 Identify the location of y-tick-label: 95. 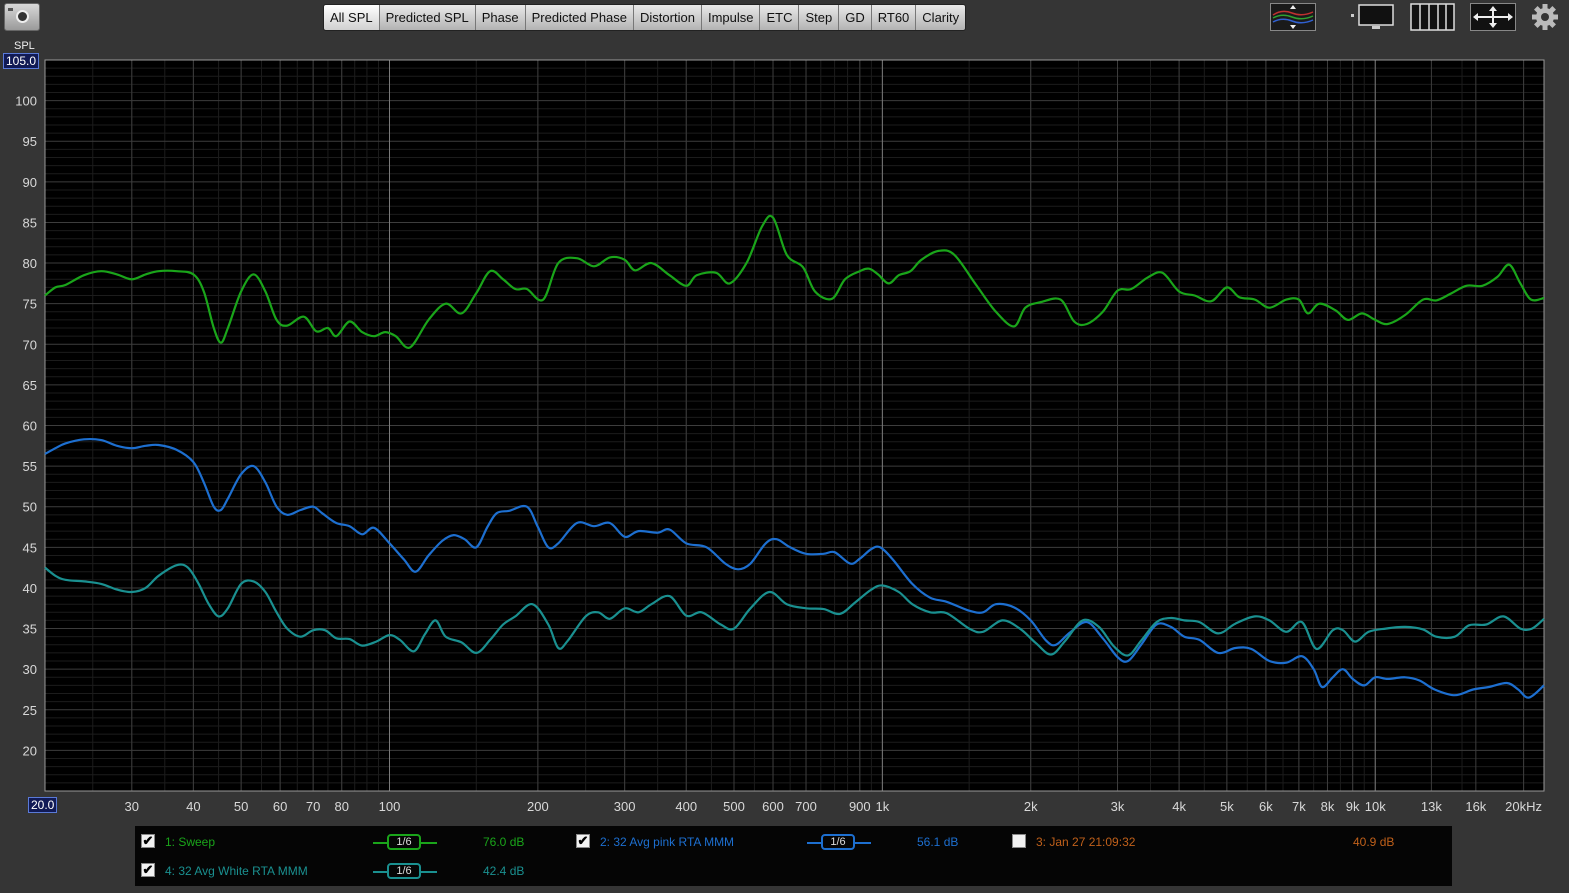
(30, 141).